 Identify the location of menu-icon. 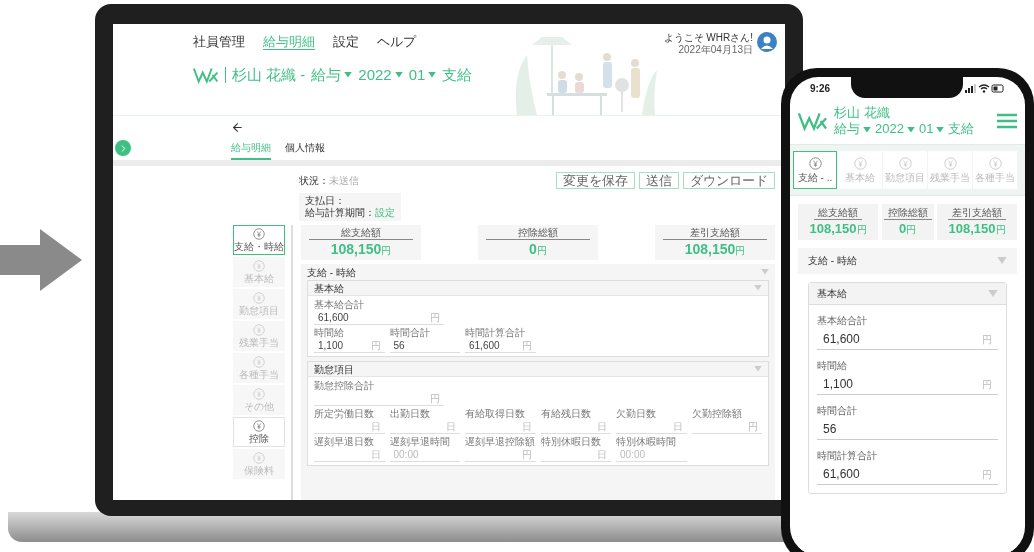
(1007, 121).